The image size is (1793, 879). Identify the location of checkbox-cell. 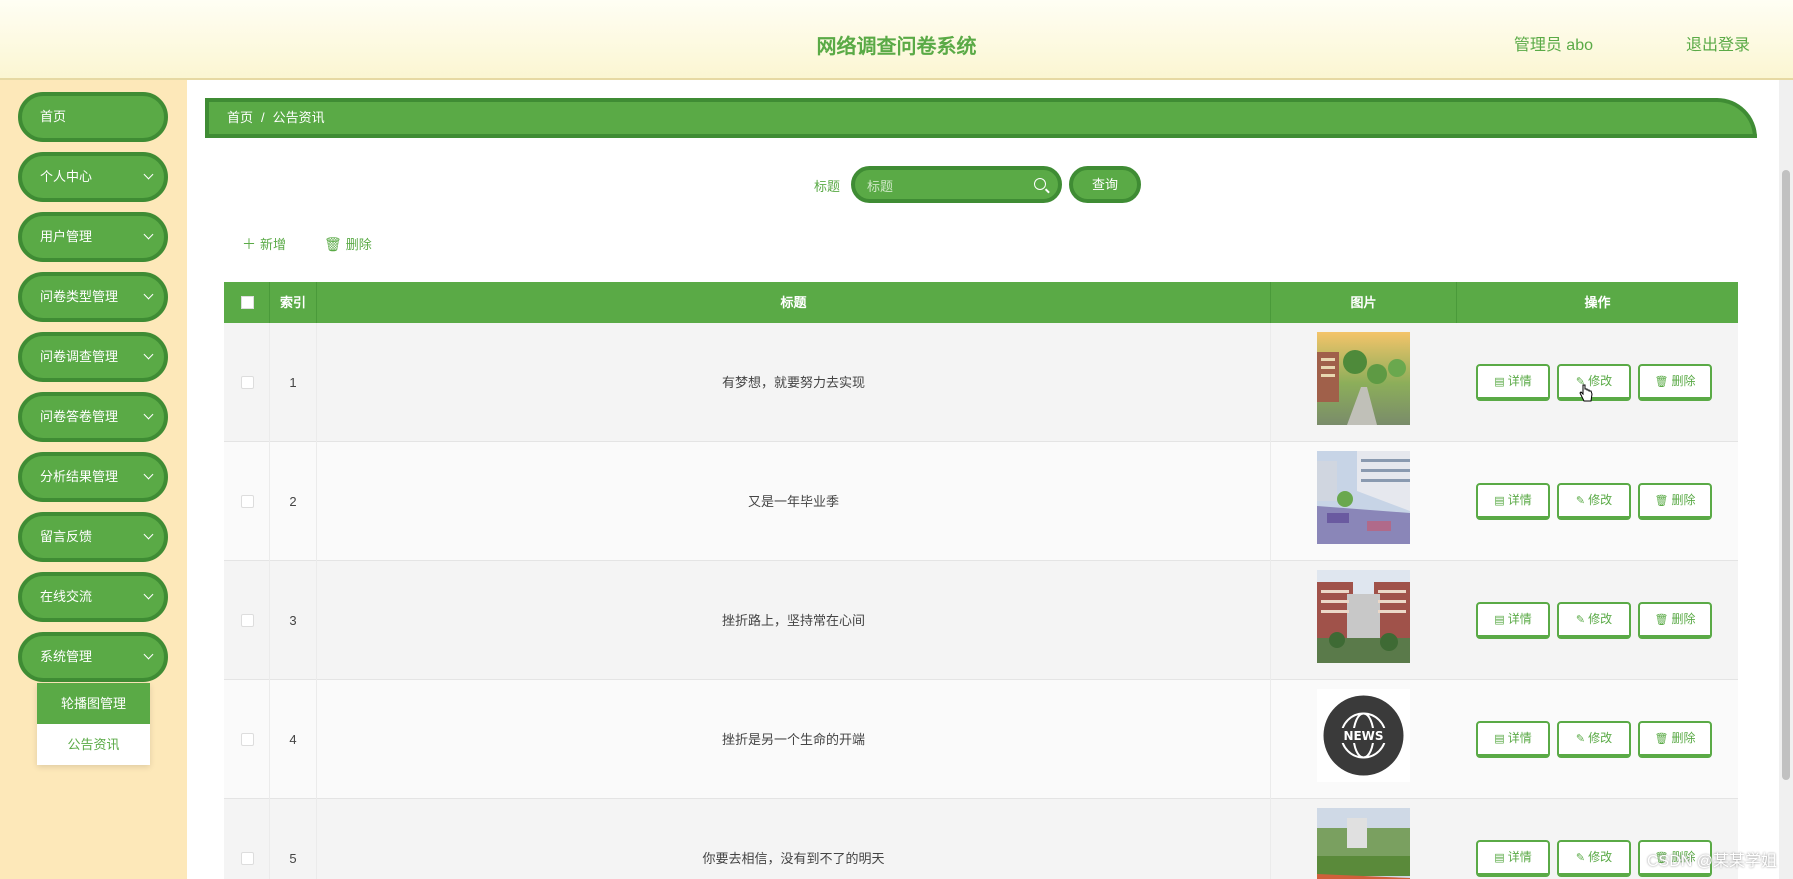
(247, 620).